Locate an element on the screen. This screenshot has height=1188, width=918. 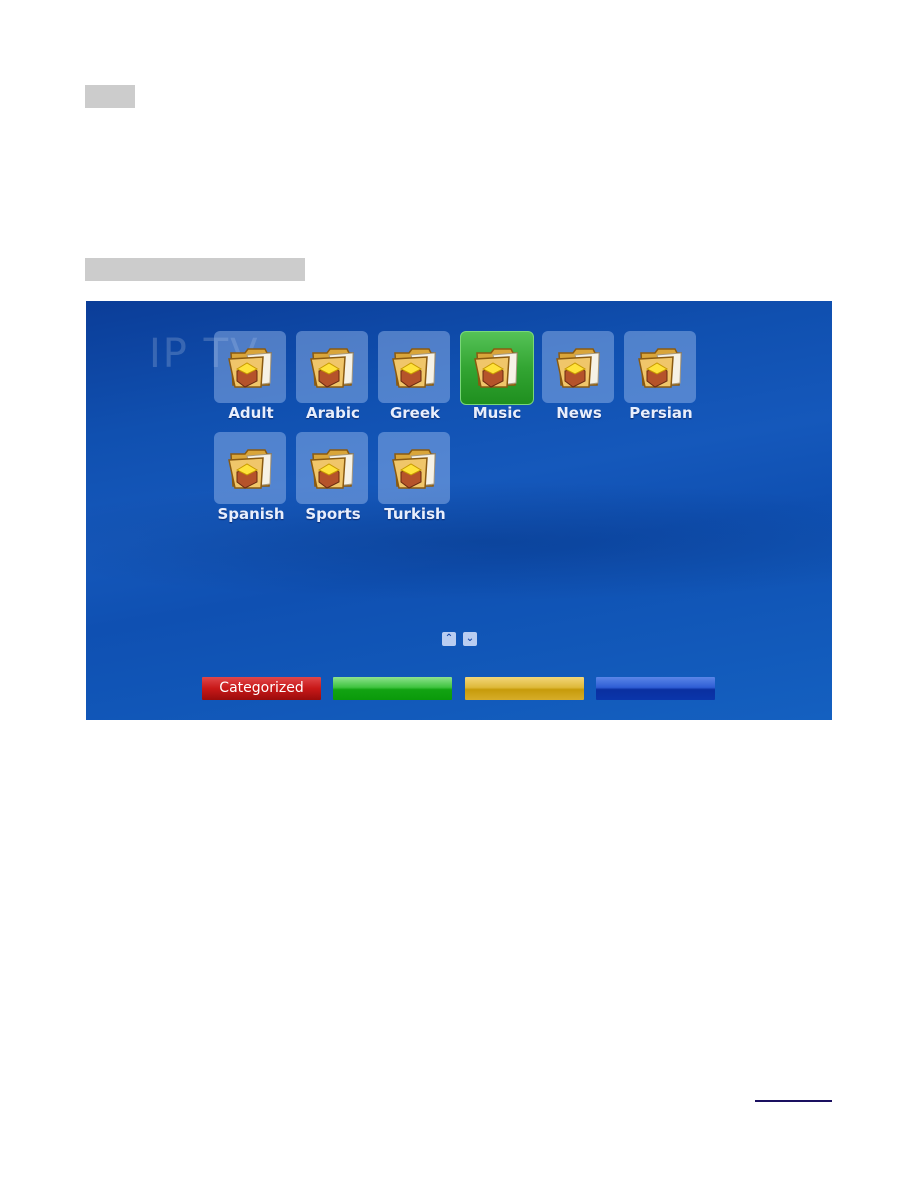
category-tile-arabic: Arabic is located at coordinates (333, 377).